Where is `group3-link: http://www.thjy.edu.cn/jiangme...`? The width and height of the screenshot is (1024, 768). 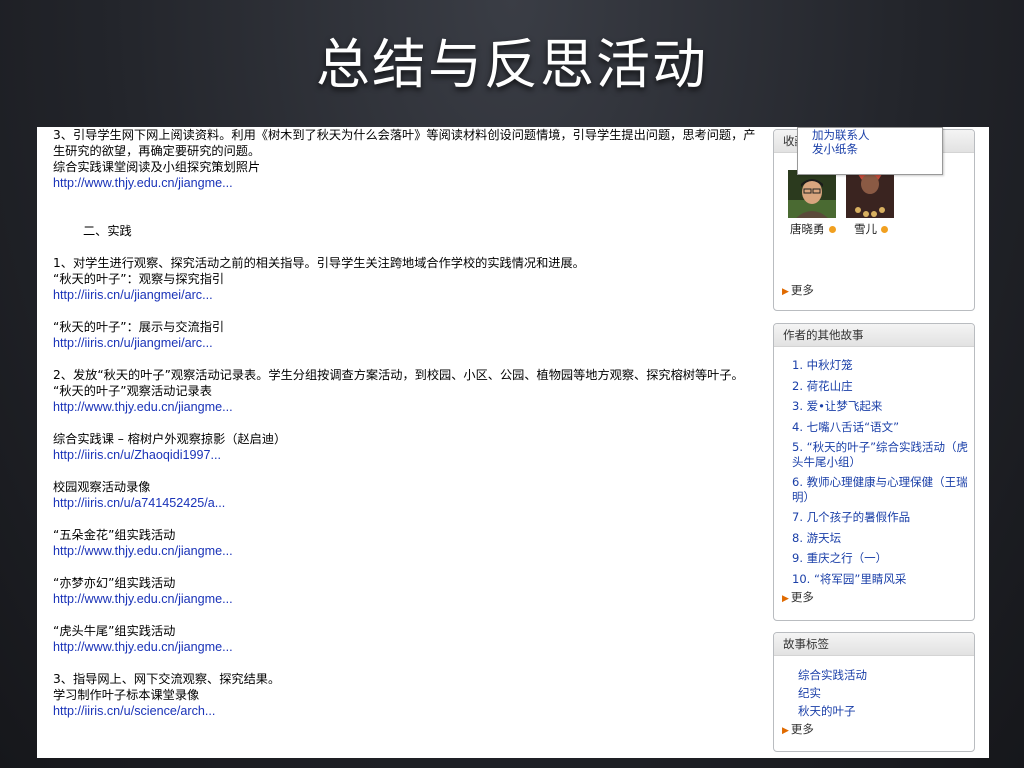
group3-link: http://www.thjy.edu.cn/jiangme... is located at coordinates (143, 647).